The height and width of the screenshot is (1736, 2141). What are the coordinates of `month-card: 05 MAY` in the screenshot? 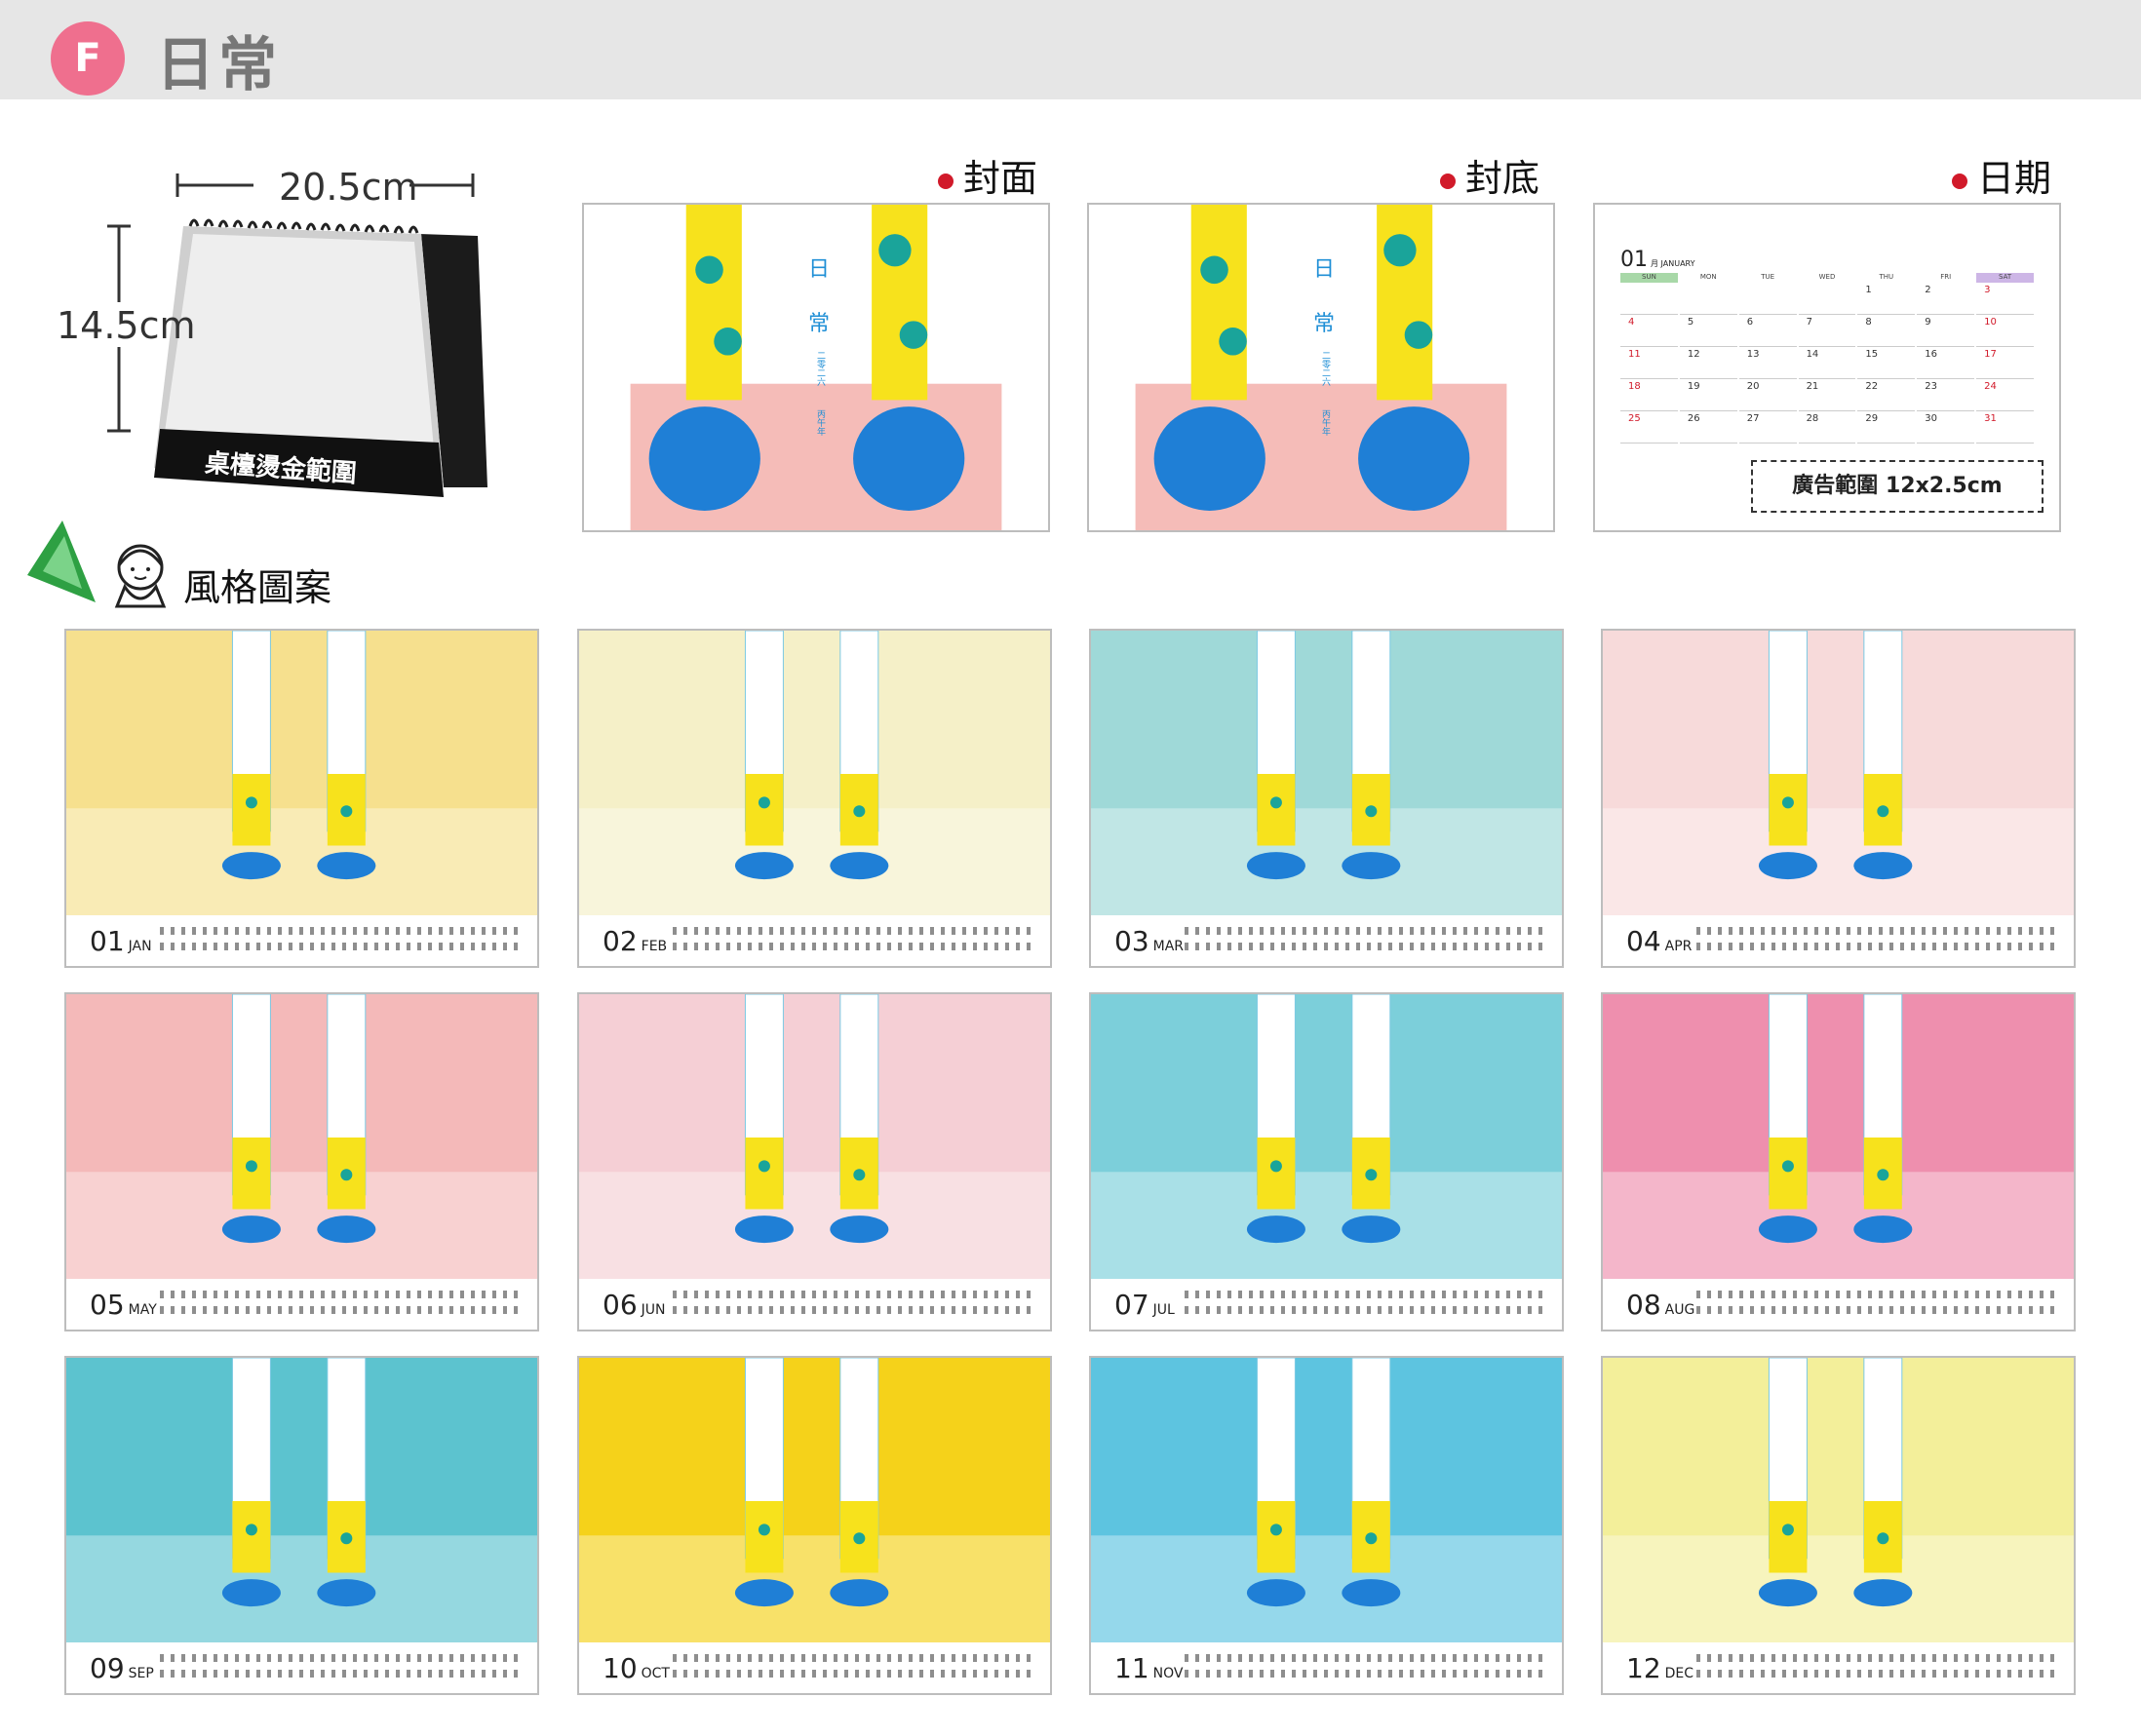 It's located at (301, 1161).